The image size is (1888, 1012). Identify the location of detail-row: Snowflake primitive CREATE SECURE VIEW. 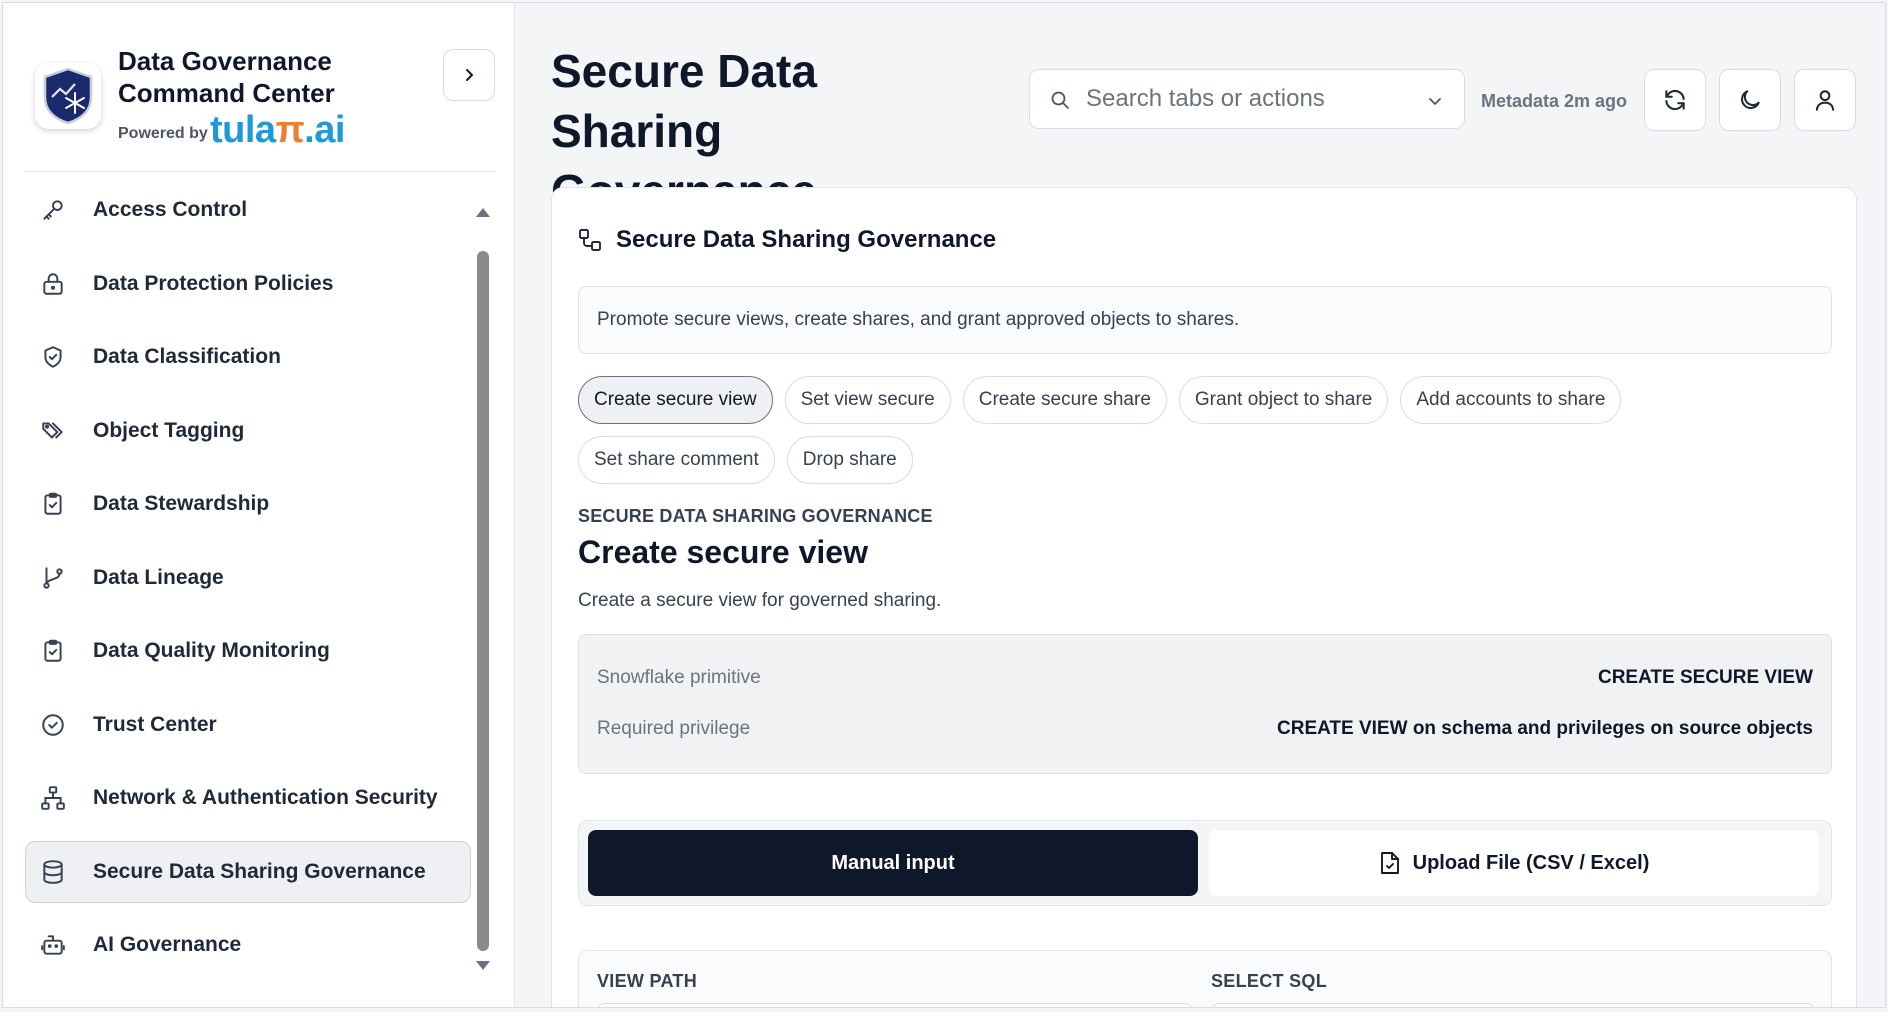
(1205, 678).